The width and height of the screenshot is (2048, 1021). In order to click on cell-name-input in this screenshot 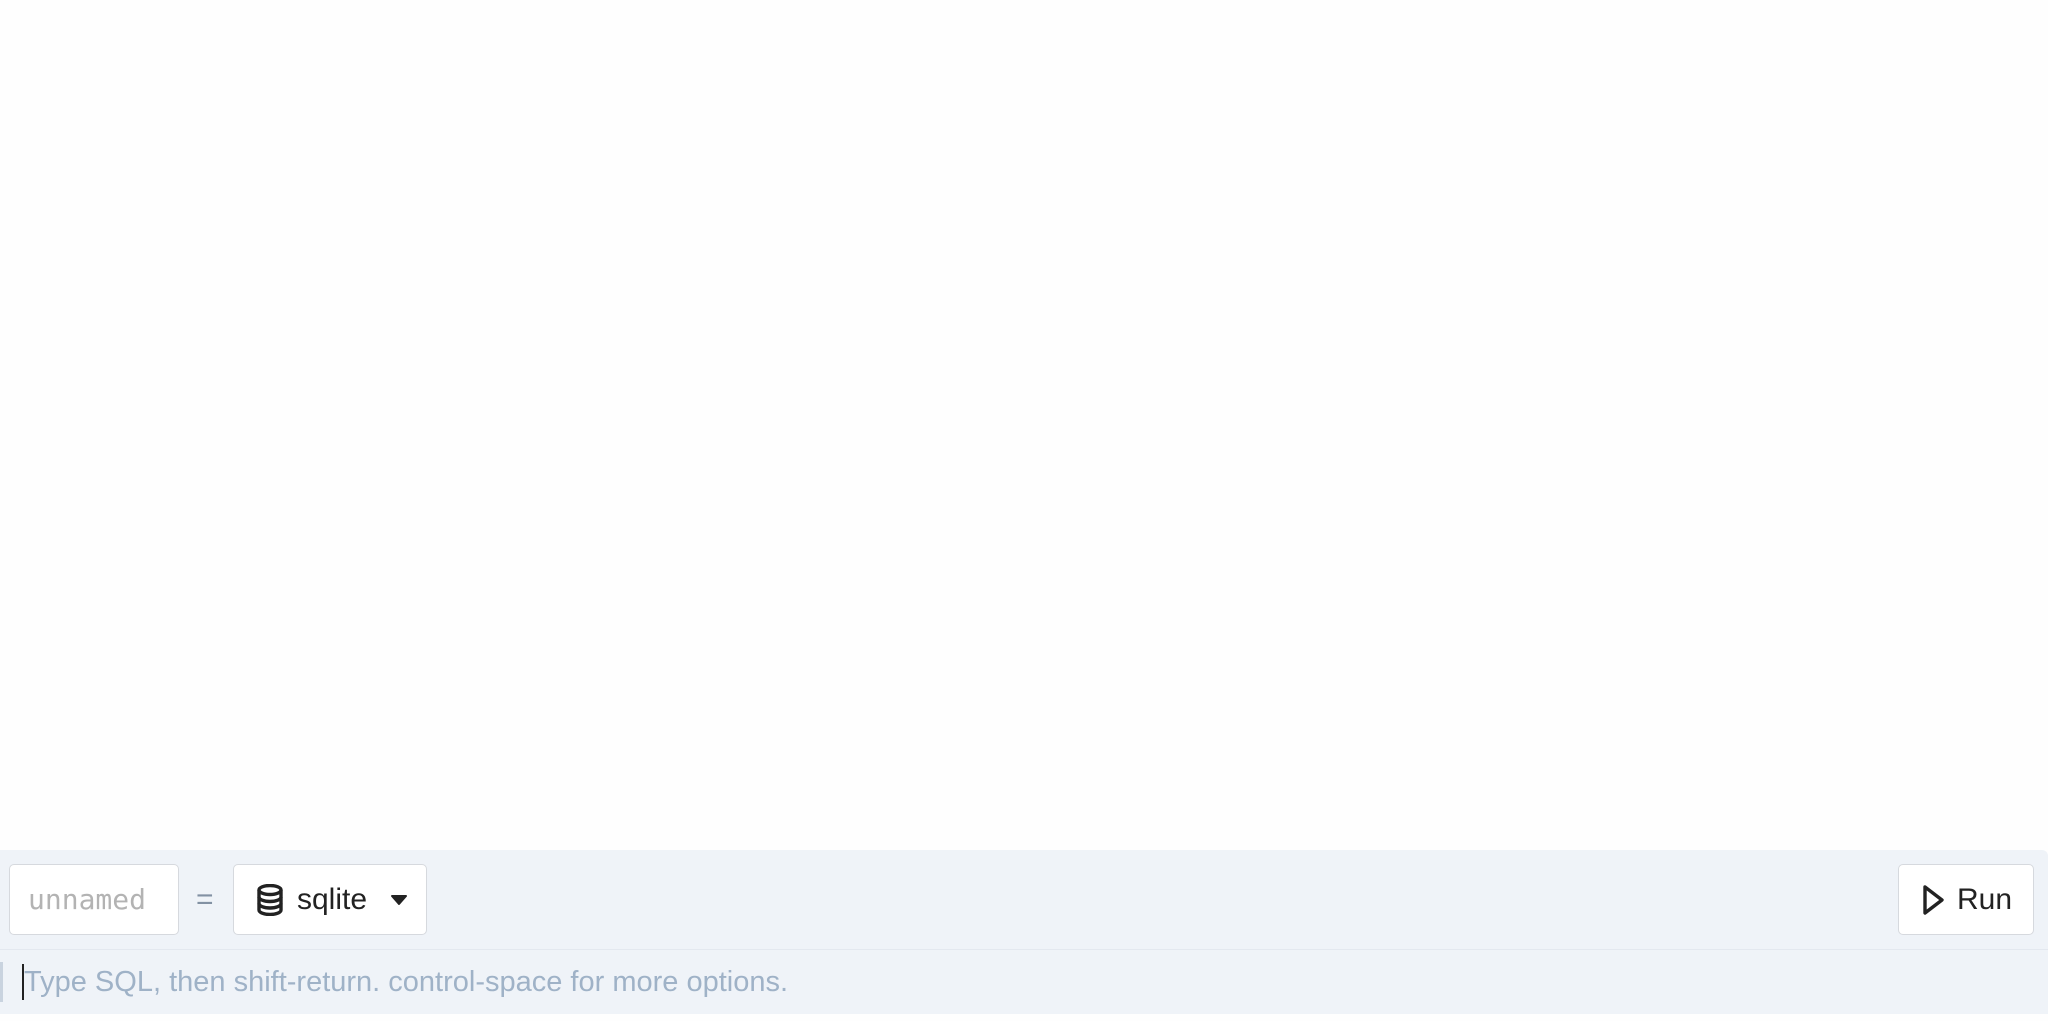, I will do `click(94, 899)`.